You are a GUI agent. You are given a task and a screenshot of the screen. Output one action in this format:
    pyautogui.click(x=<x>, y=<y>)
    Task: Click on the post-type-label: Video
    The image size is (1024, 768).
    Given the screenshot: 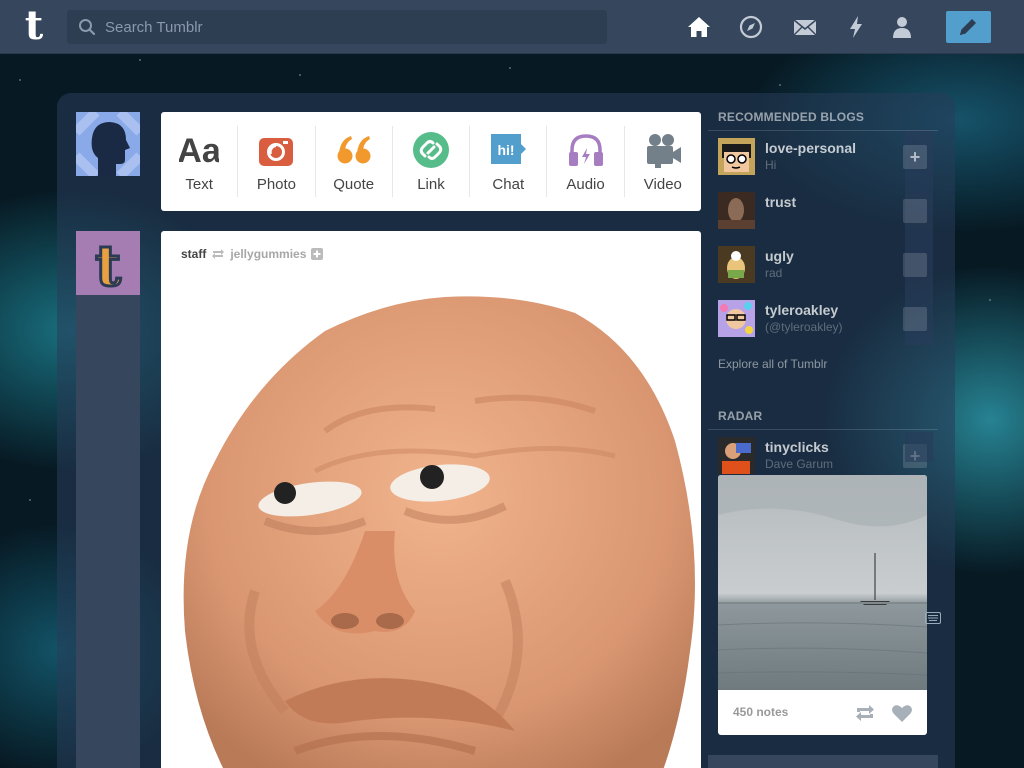 What is the action you would take?
    pyautogui.click(x=662, y=184)
    